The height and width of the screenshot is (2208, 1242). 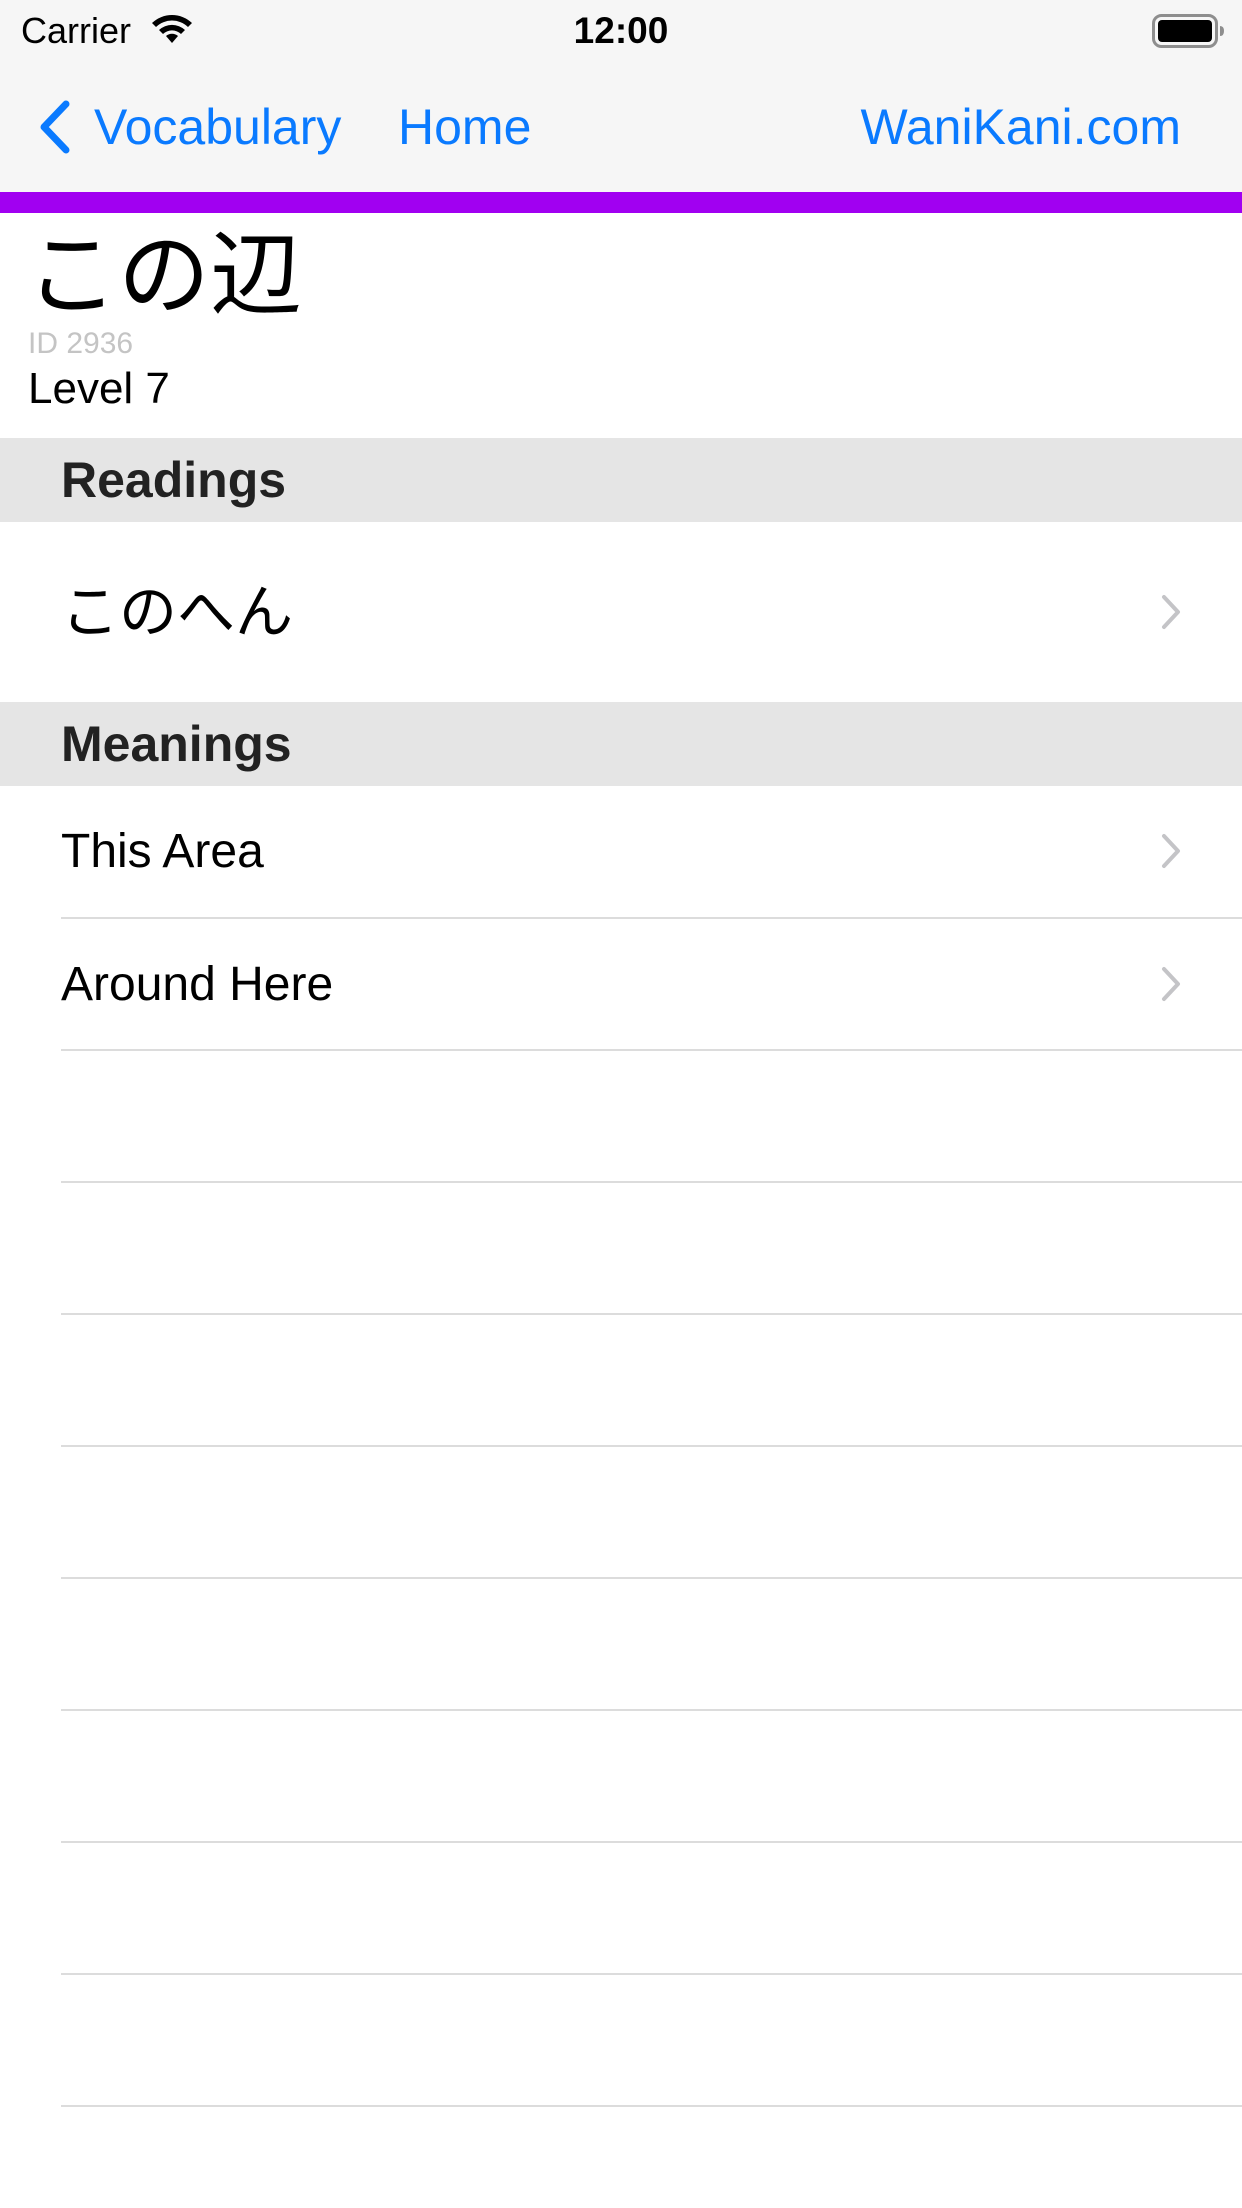 What do you see at coordinates (621, 202) in the screenshot?
I see `level-accent-bar` at bounding box center [621, 202].